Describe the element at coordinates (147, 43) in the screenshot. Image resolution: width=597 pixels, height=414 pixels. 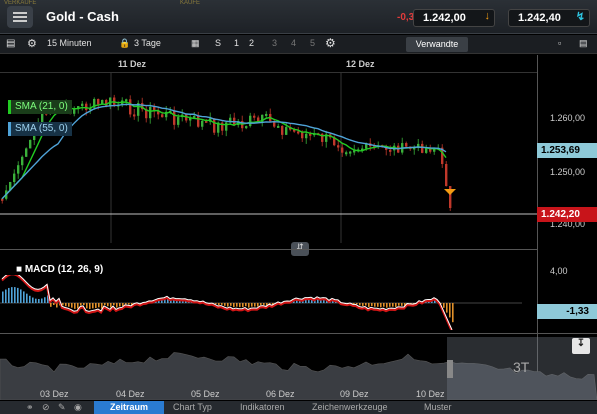
I see `range-select: 3 Tage` at that location.